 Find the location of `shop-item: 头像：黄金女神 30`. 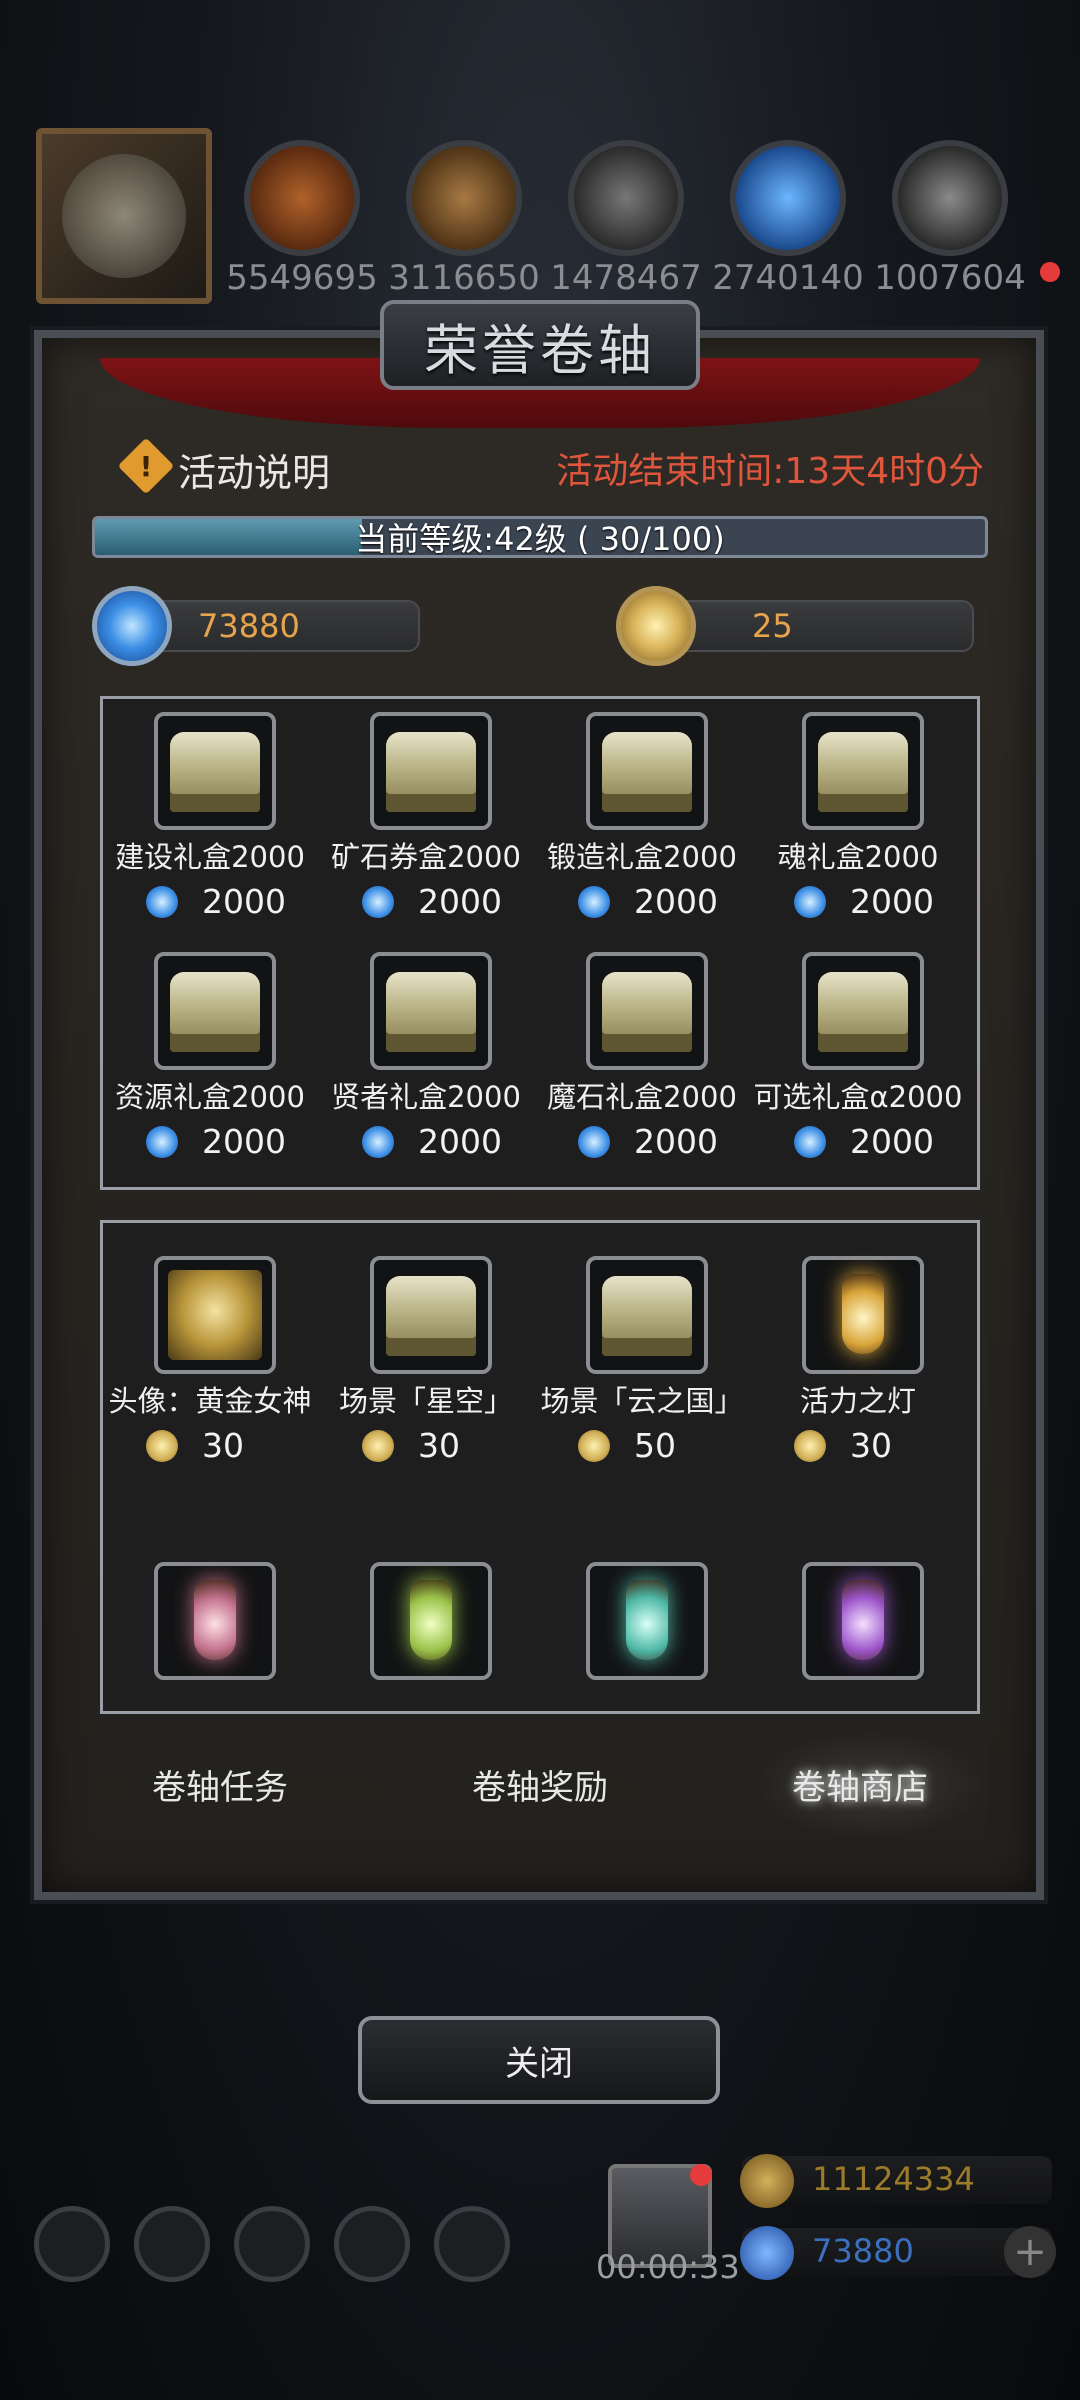

shop-item: 头像：黄金女神 30 is located at coordinates (210, 1366).